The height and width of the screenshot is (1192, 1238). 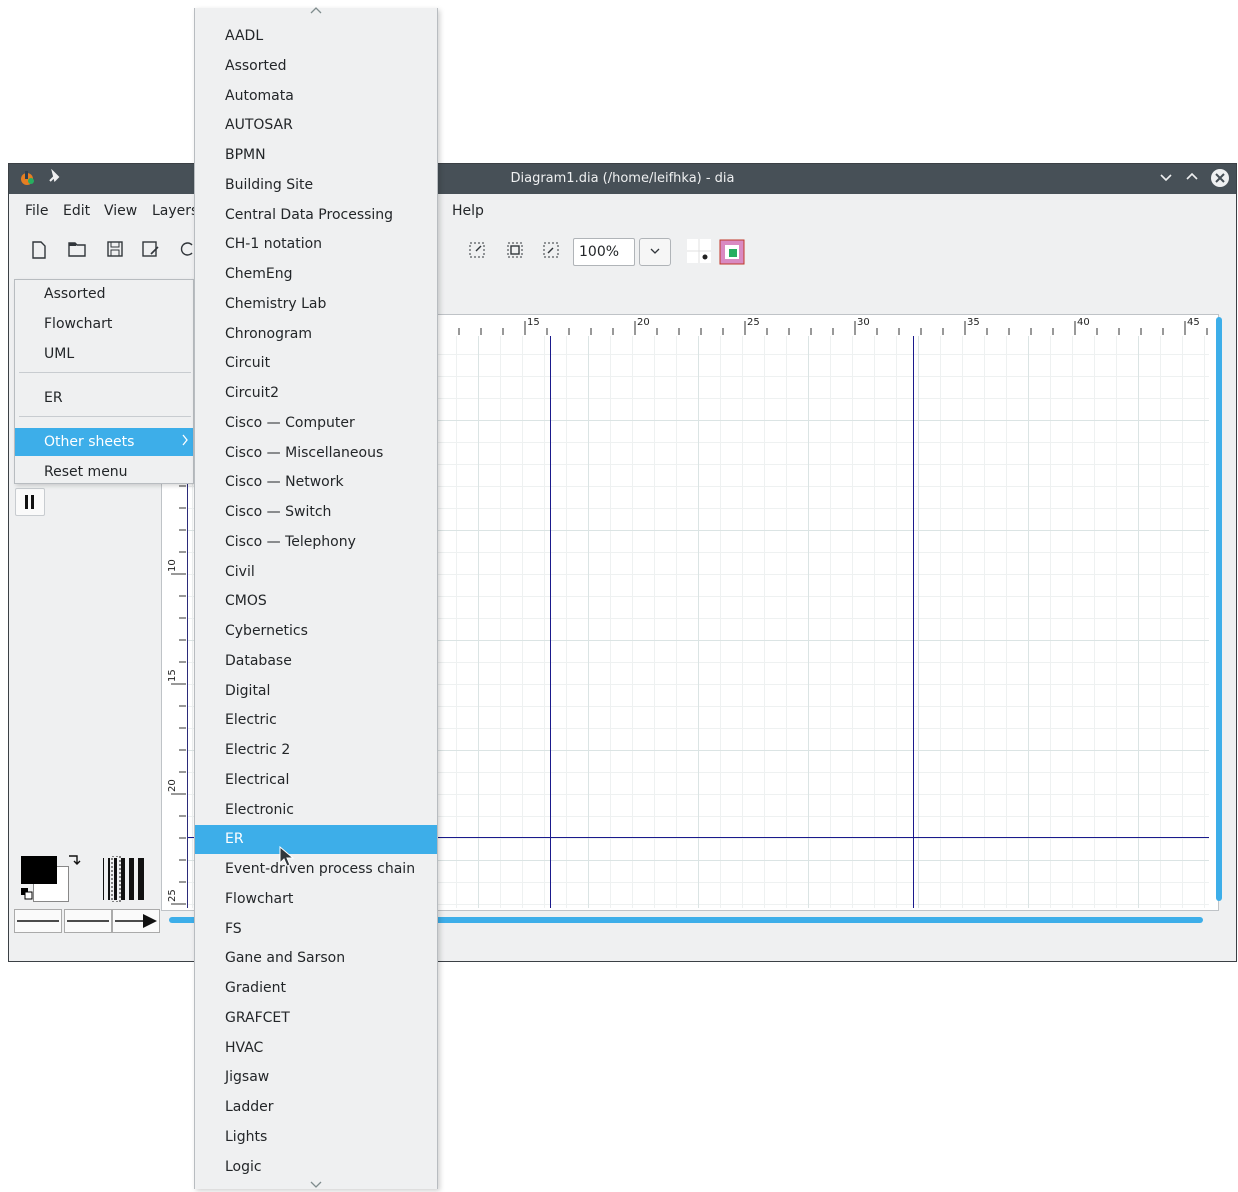 What do you see at coordinates (316, 125) in the screenshot?
I see `sheet-item: AUTOSAR` at bounding box center [316, 125].